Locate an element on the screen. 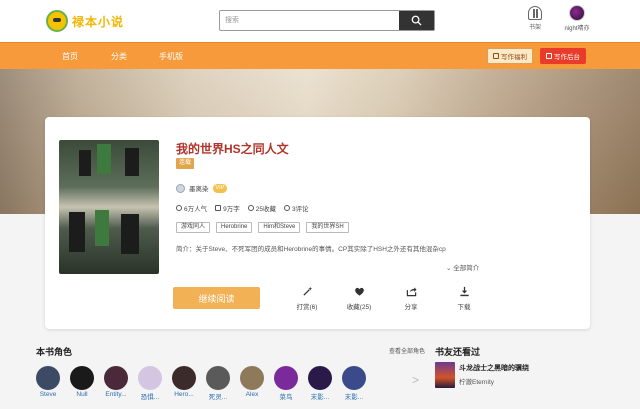  book-stats: 6万人气 9万字 25收藏 3评论 is located at coordinates (242, 208).